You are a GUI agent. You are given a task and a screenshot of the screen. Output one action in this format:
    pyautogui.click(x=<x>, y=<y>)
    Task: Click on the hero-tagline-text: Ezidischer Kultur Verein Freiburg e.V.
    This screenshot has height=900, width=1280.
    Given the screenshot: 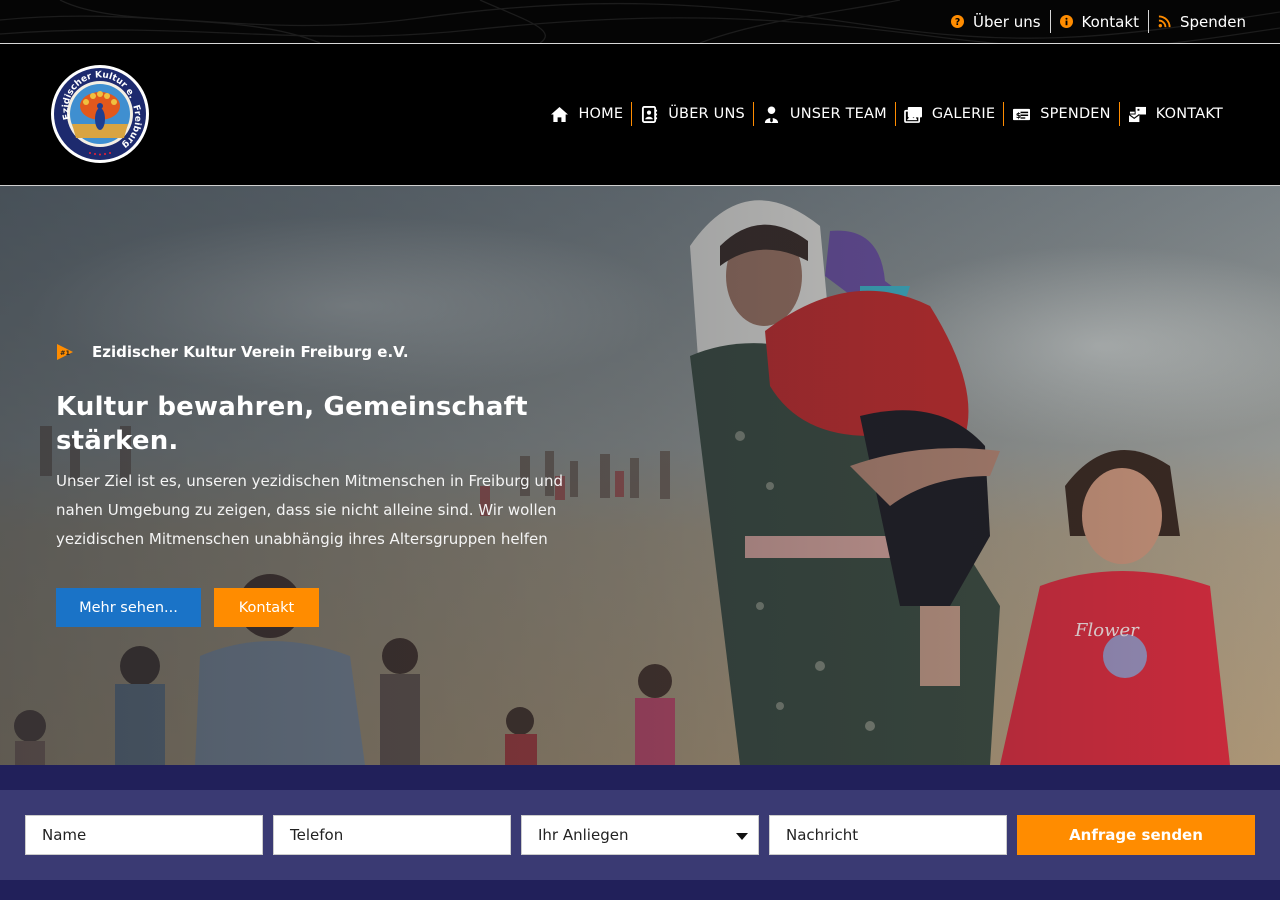 What is the action you would take?
    pyautogui.click(x=250, y=352)
    